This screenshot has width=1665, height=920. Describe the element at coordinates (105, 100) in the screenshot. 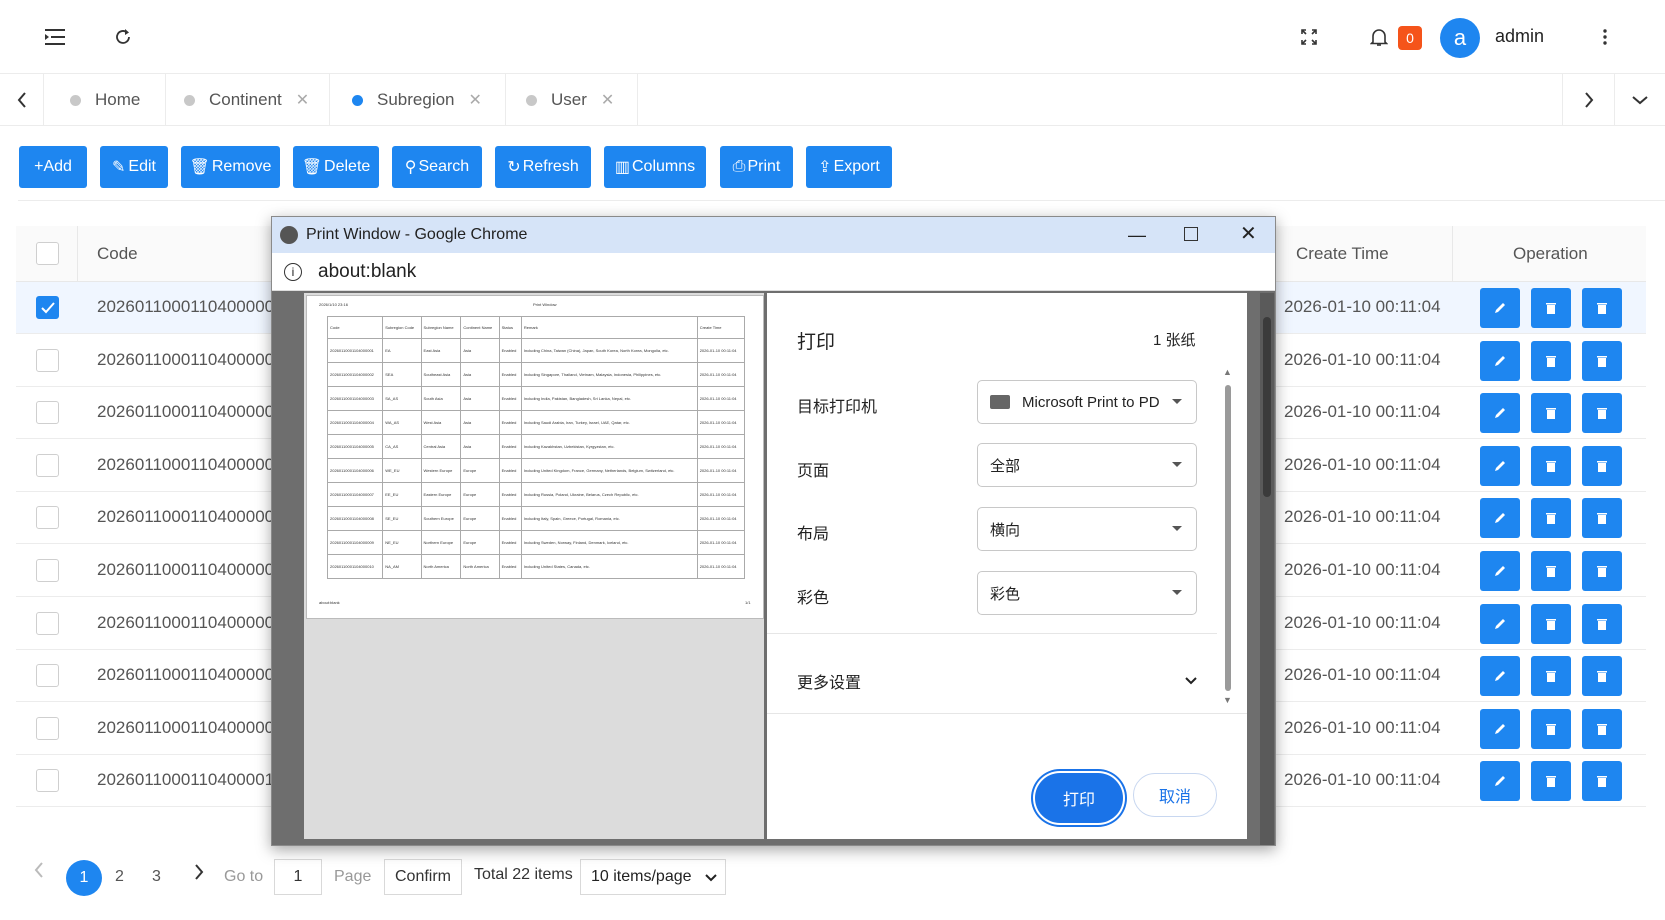

I see `tab-home: Home` at that location.